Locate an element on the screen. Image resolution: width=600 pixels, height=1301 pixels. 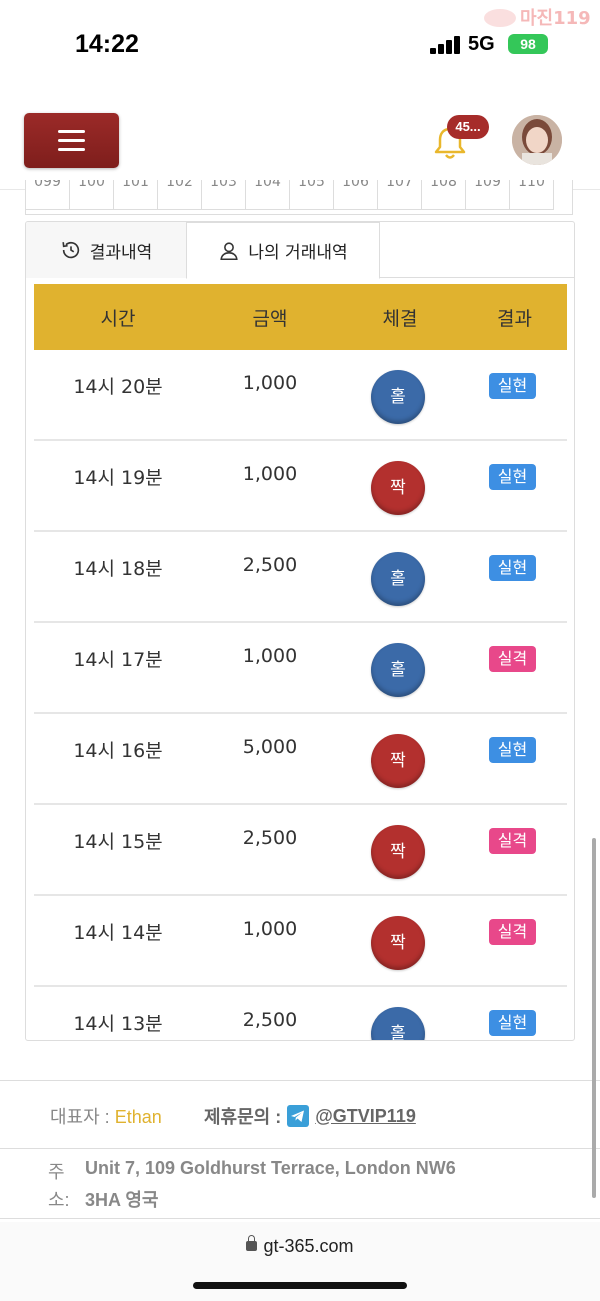
scrollbar is located at coordinates (594, 1018).